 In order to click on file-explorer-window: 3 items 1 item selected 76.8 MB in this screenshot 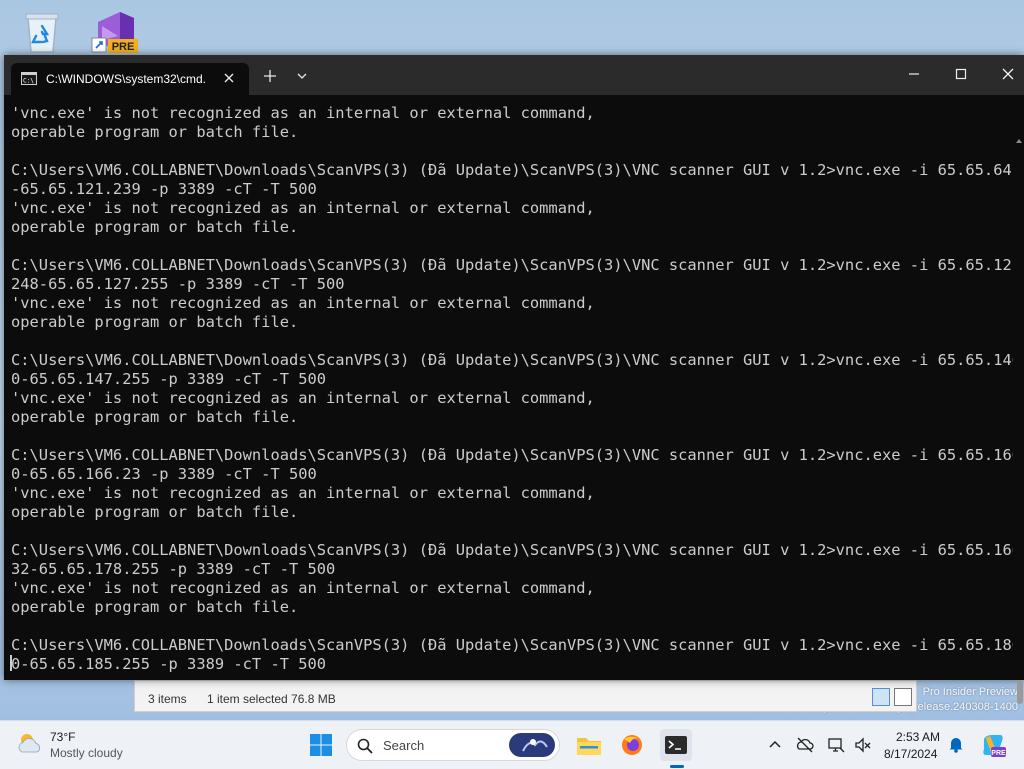, I will do `click(525, 696)`.